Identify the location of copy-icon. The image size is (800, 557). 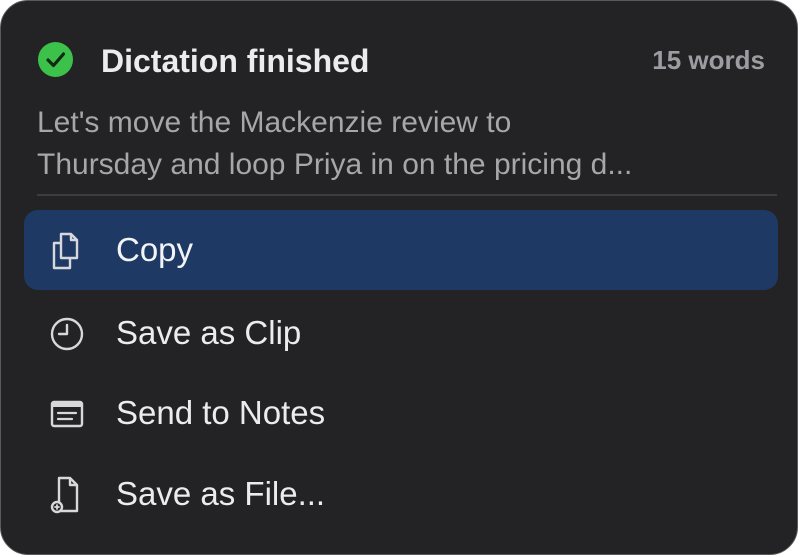
(65, 251).